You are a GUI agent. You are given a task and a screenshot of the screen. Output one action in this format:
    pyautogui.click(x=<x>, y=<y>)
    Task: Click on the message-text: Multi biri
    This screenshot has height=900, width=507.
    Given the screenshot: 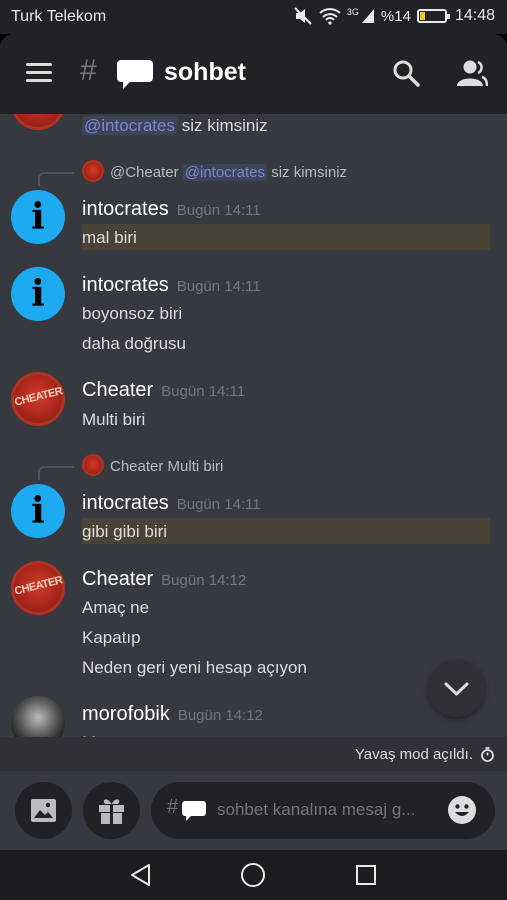 What is the action you would take?
    pyautogui.click(x=114, y=419)
    